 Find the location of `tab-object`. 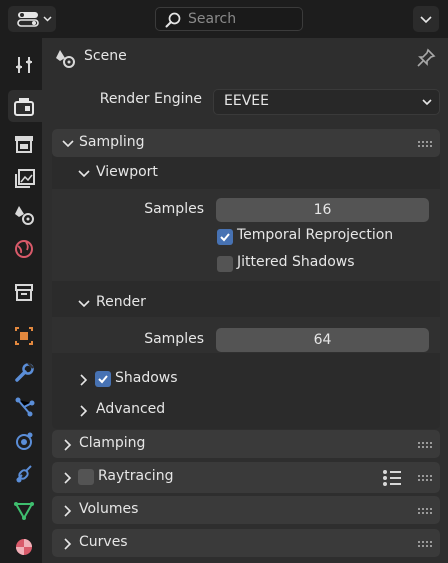

tab-object is located at coordinates (24, 336).